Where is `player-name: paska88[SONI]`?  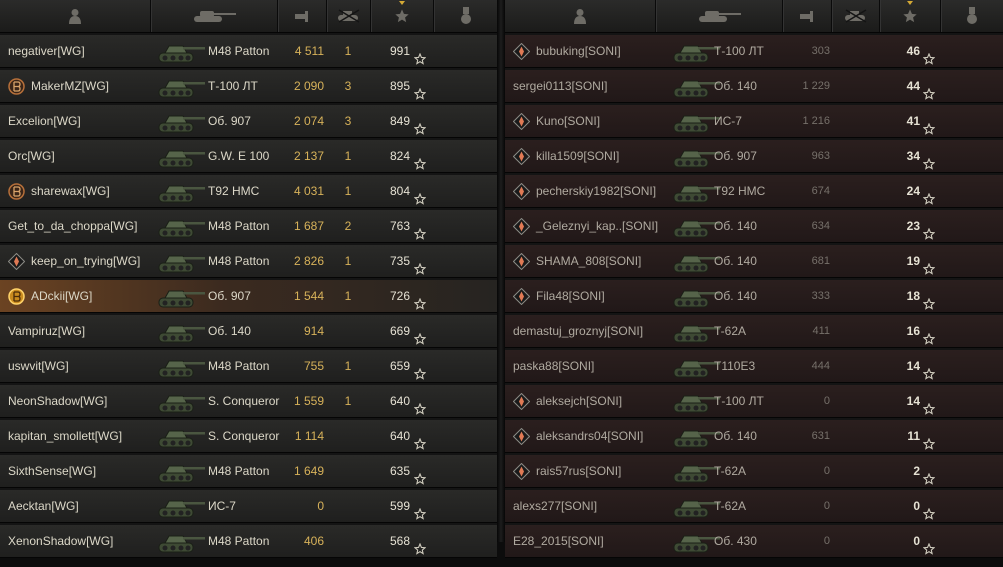 player-name: paska88[SONI] is located at coordinates (553, 366).